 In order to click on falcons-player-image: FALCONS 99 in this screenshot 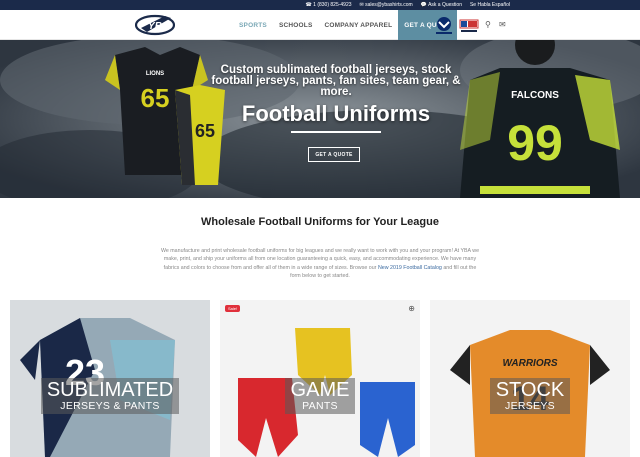, I will do `click(540, 119)`.